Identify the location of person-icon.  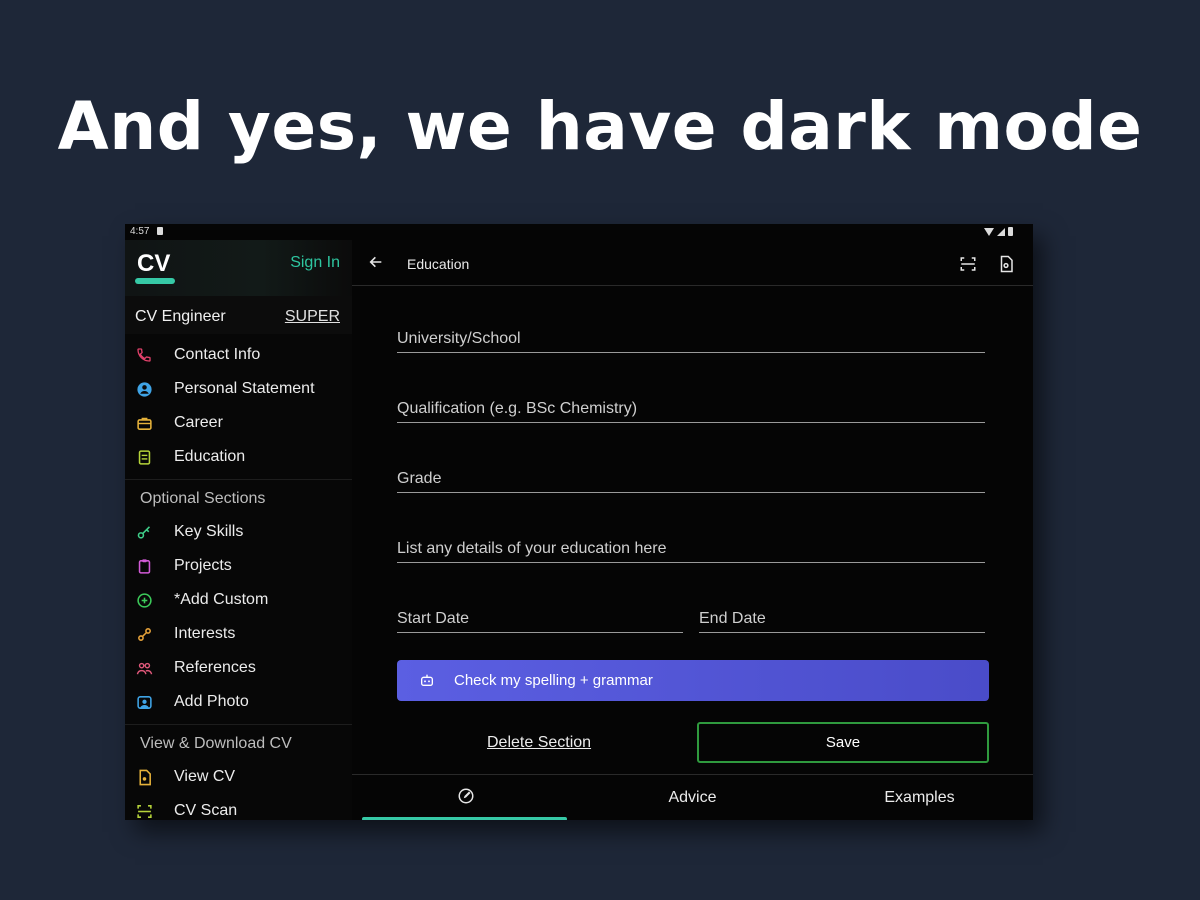
(144, 389).